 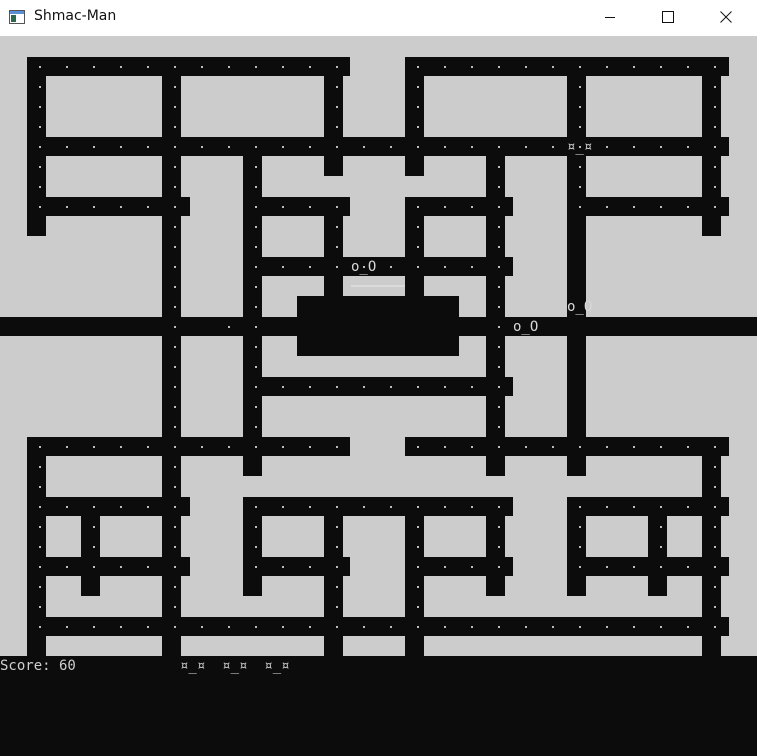 I want to click on close-icon, so click(x=726, y=17).